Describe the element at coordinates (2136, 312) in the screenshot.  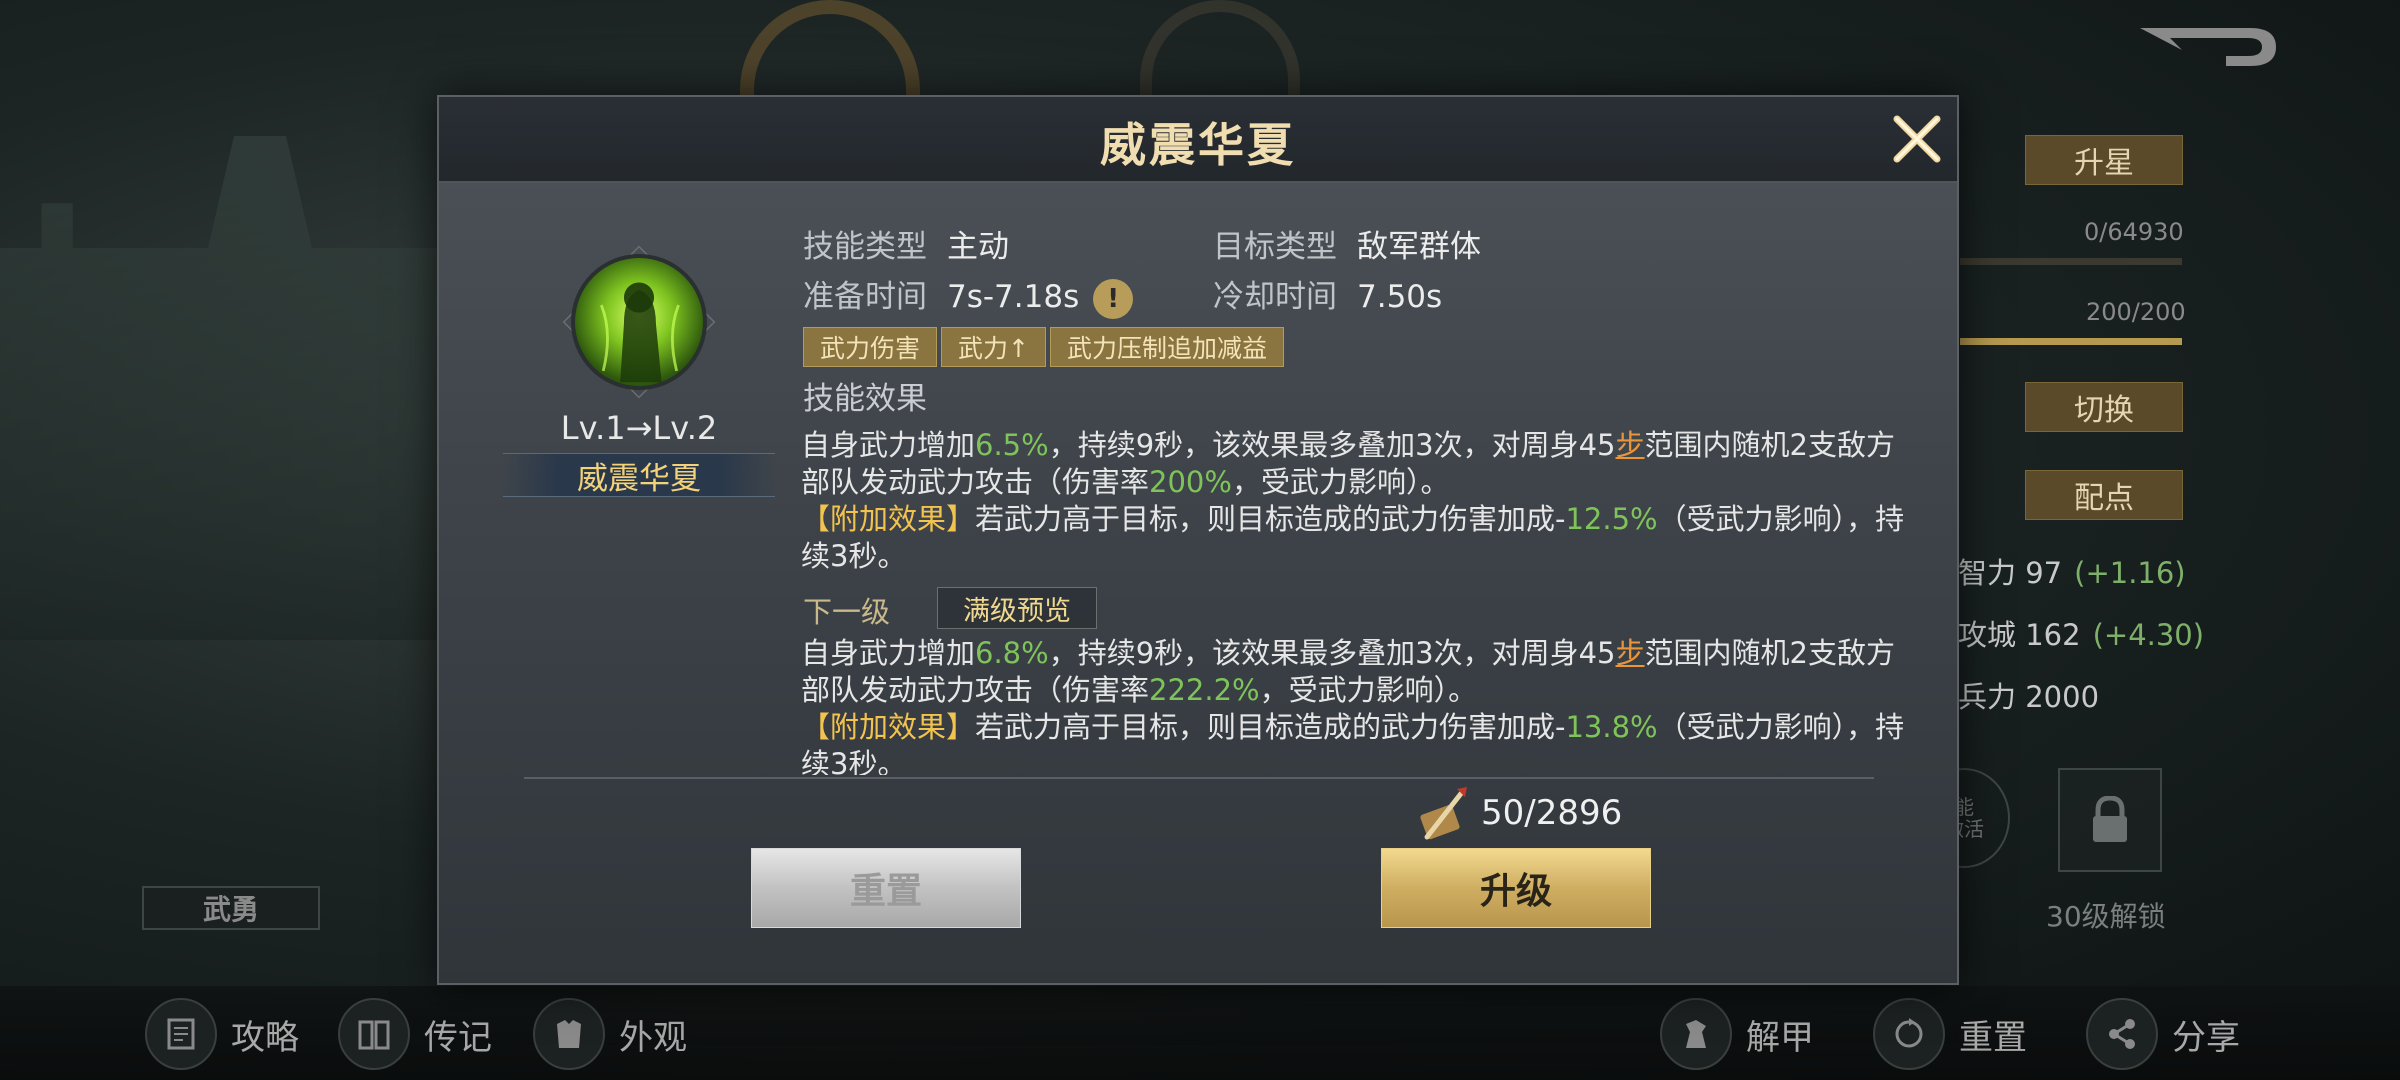
I see `stamina-progress-text: 200/200` at that location.